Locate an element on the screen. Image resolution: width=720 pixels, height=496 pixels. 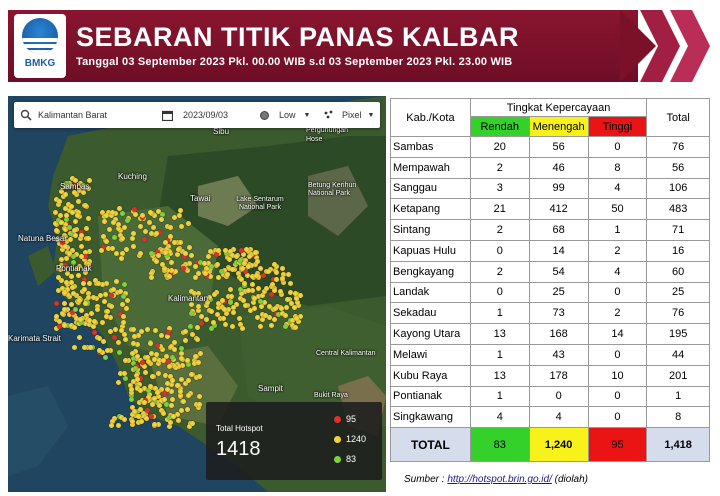
cell-tinggi: 0 is located at coordinates (617, 354).